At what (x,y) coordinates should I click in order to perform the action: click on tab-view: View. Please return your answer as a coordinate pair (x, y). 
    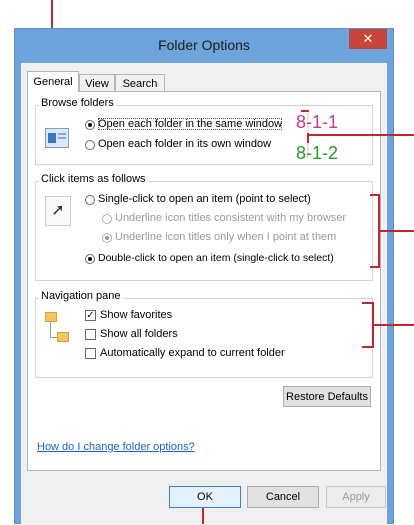
    Looking at the image, I should click on (97, 83).